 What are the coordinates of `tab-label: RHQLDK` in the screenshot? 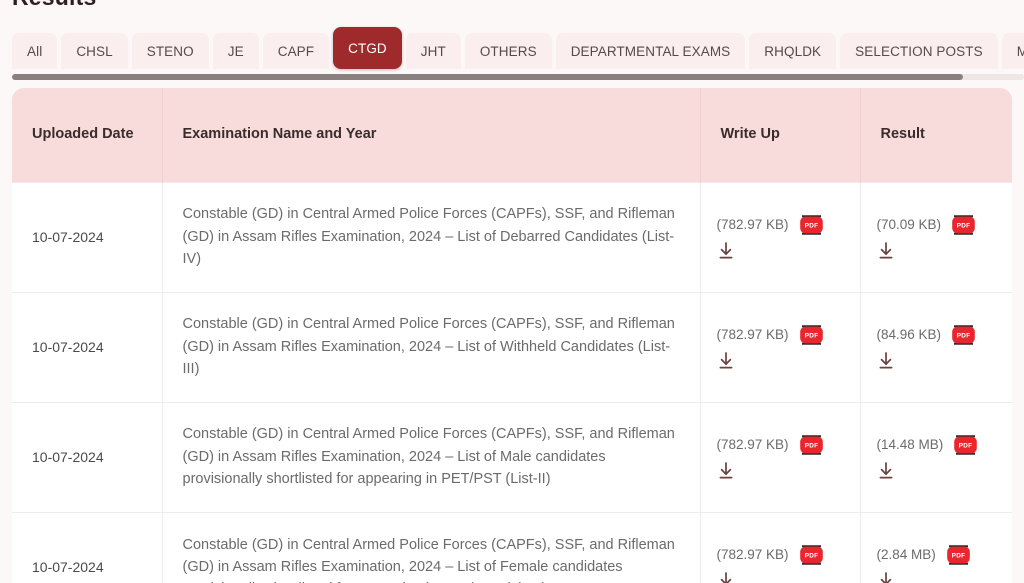 It's located at (793, 51).